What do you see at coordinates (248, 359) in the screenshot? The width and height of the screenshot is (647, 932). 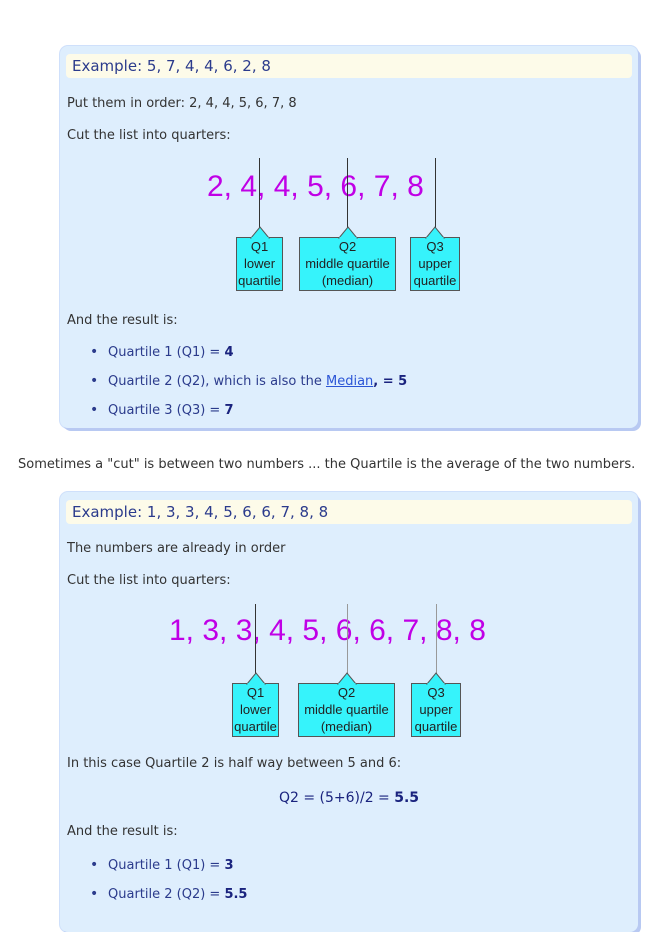 I see `list-item: Quartile 1 (Q1) = 4` at bounding box center [248, 359].